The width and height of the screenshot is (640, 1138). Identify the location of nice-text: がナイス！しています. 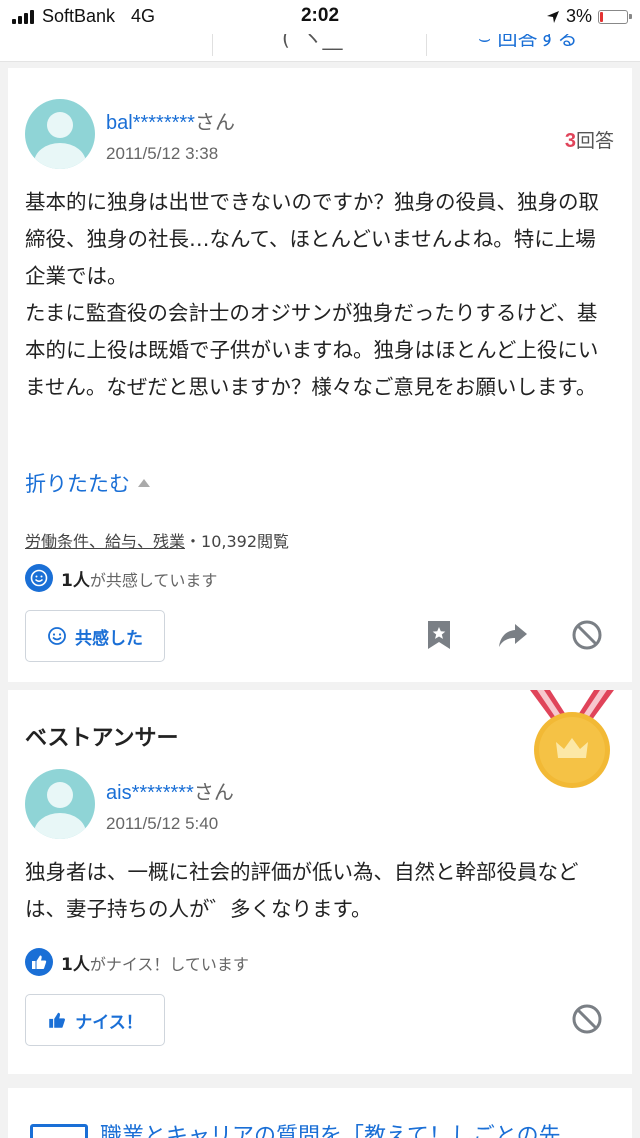
(169, 964).